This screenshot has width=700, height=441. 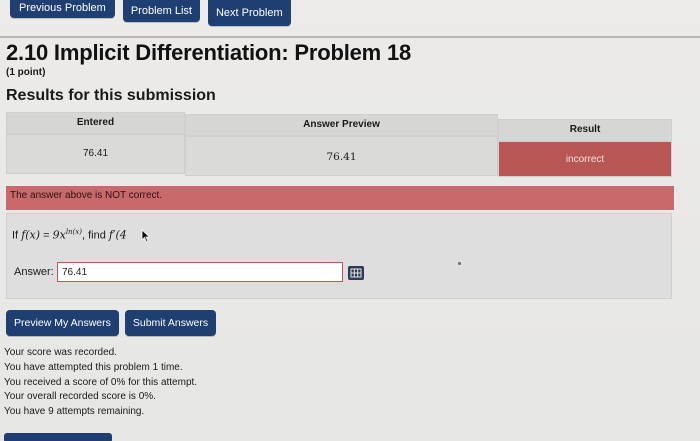 I want to click on header-result-label: Result, so click(x=585, y=129).